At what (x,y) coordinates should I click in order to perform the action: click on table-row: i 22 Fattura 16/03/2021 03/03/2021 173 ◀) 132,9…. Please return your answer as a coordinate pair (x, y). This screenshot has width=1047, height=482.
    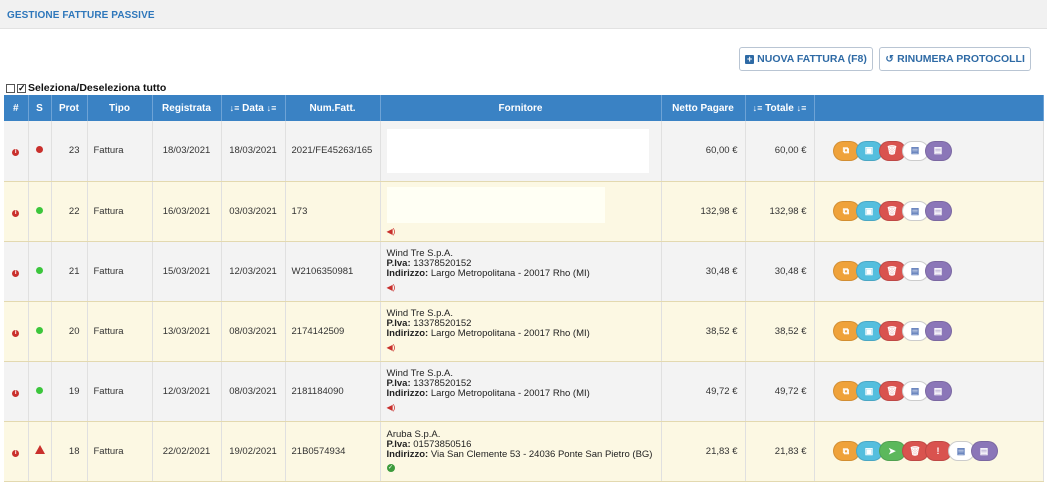
    Looking at the image, I should click on (524, 211).